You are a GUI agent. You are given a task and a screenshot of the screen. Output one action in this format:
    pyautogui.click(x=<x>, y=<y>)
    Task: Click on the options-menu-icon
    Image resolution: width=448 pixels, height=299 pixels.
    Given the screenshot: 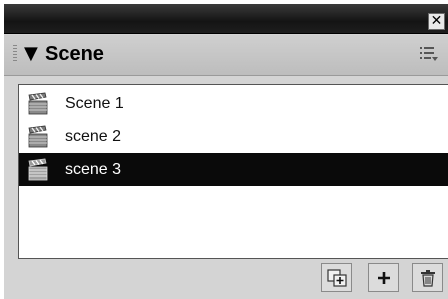 What is the action you would take?
    pyautogui.click(x=429, y=54)
    